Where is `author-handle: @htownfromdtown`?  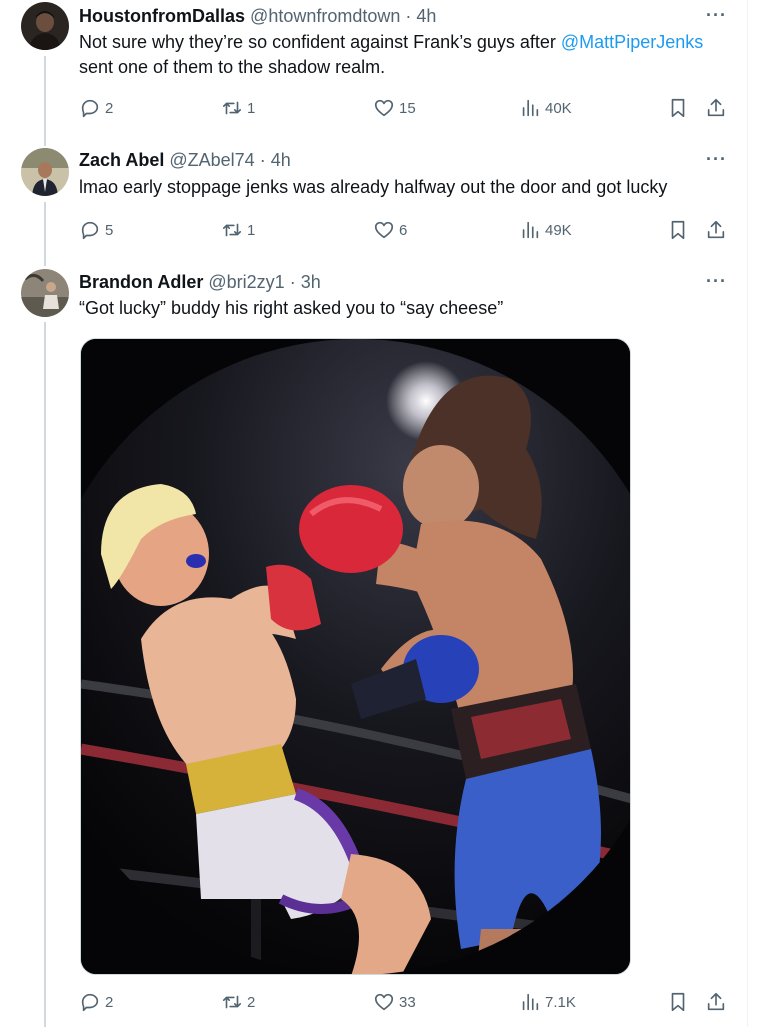 author-handle: @htownfromdtown is located at coordinates (325, 16).